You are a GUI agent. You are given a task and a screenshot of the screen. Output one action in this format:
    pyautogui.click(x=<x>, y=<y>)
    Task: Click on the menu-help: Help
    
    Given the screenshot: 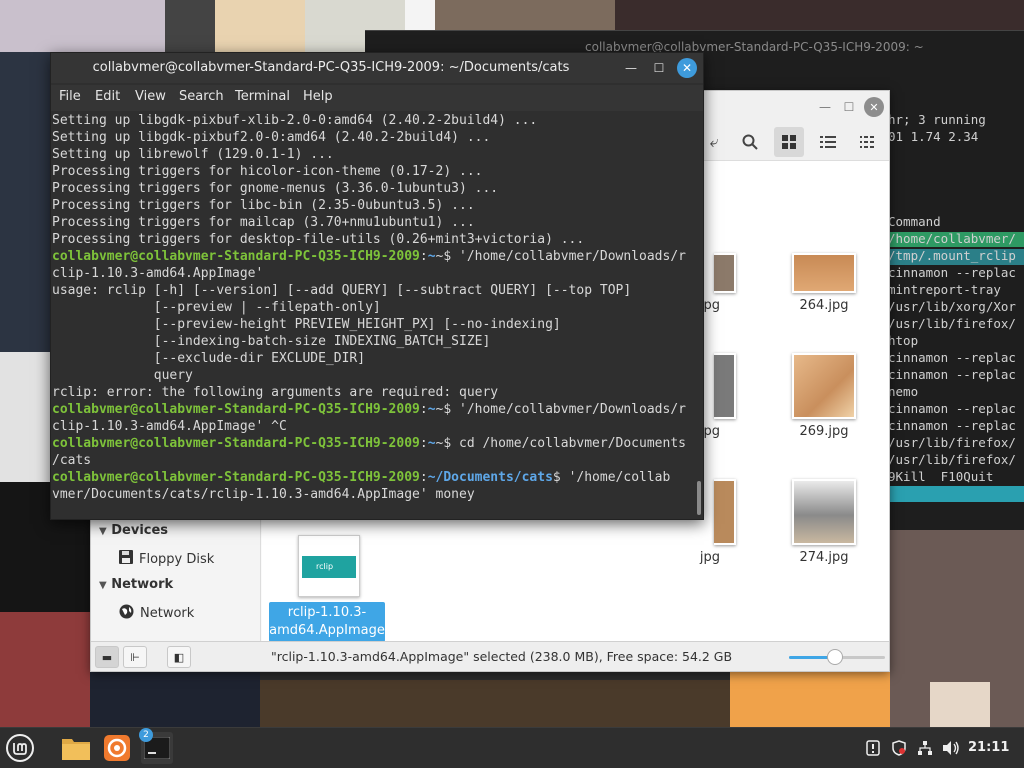 What is the action you would take?
    pyautogui.click(x=318, y=96)
    